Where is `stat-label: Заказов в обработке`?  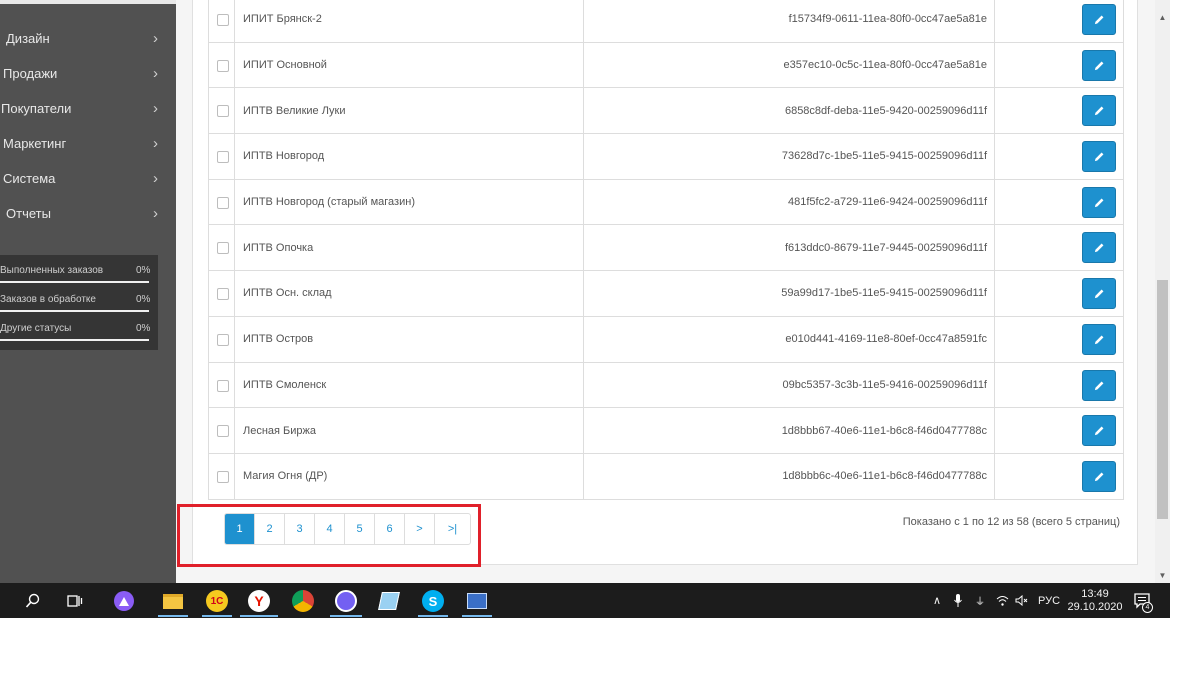 stat-label: Заказов в обработке is located at coordinates (48, 299).